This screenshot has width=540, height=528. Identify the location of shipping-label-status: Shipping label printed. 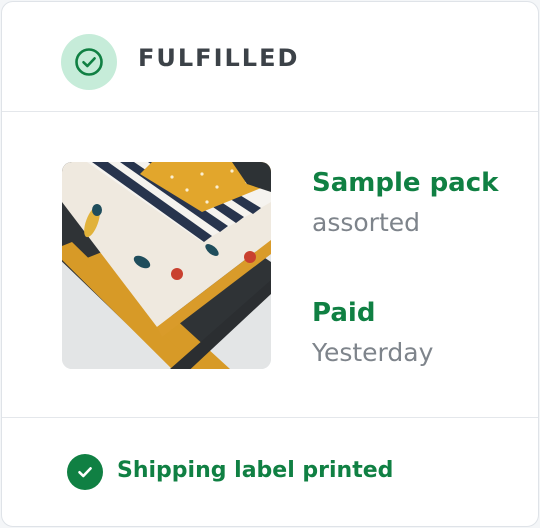
(255, 470).